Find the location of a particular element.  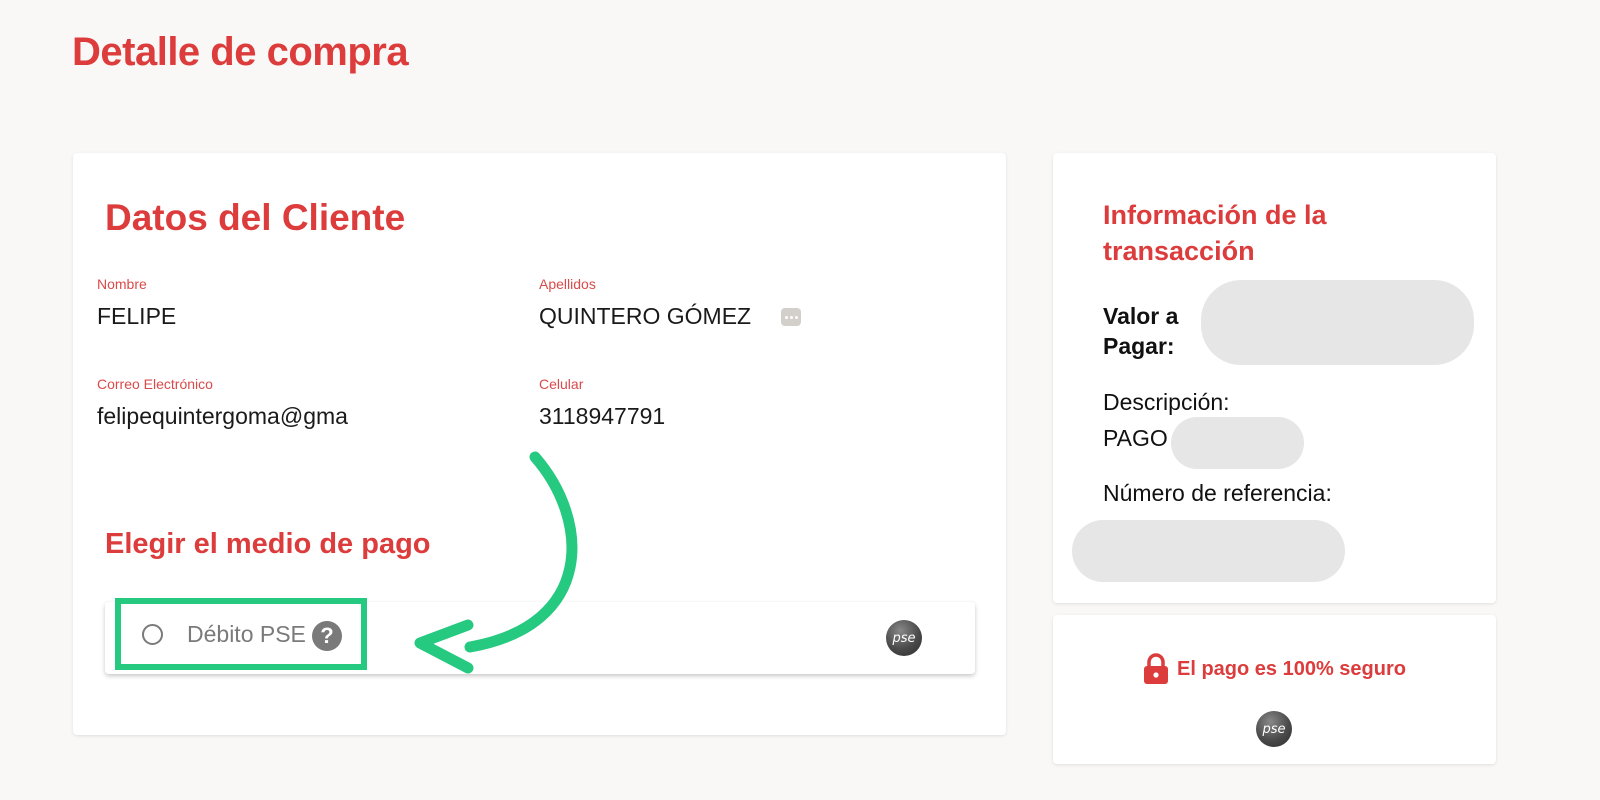

secure-row: El pago es 100% seguro is located at coordinates (1274, 669).